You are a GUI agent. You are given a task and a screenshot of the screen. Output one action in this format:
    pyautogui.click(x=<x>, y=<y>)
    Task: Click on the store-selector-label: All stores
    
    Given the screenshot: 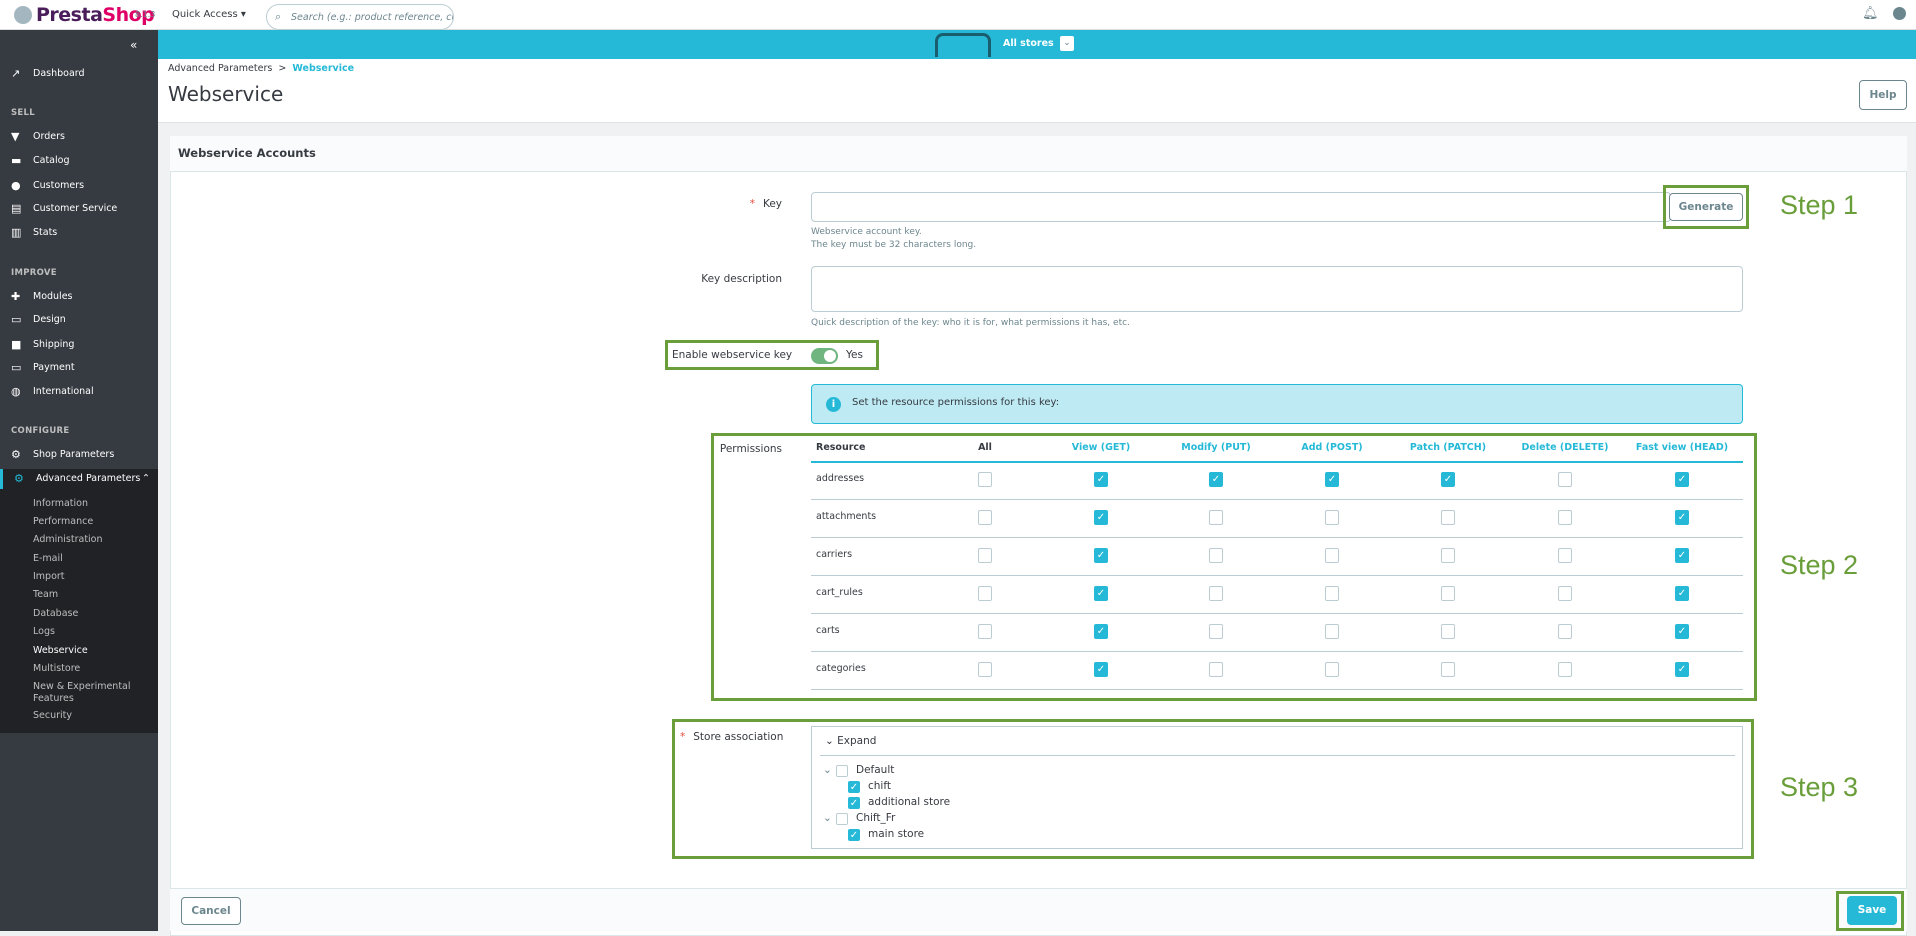 What is the action you would take?
    pyautogui.click(x=1028, y=43)
    